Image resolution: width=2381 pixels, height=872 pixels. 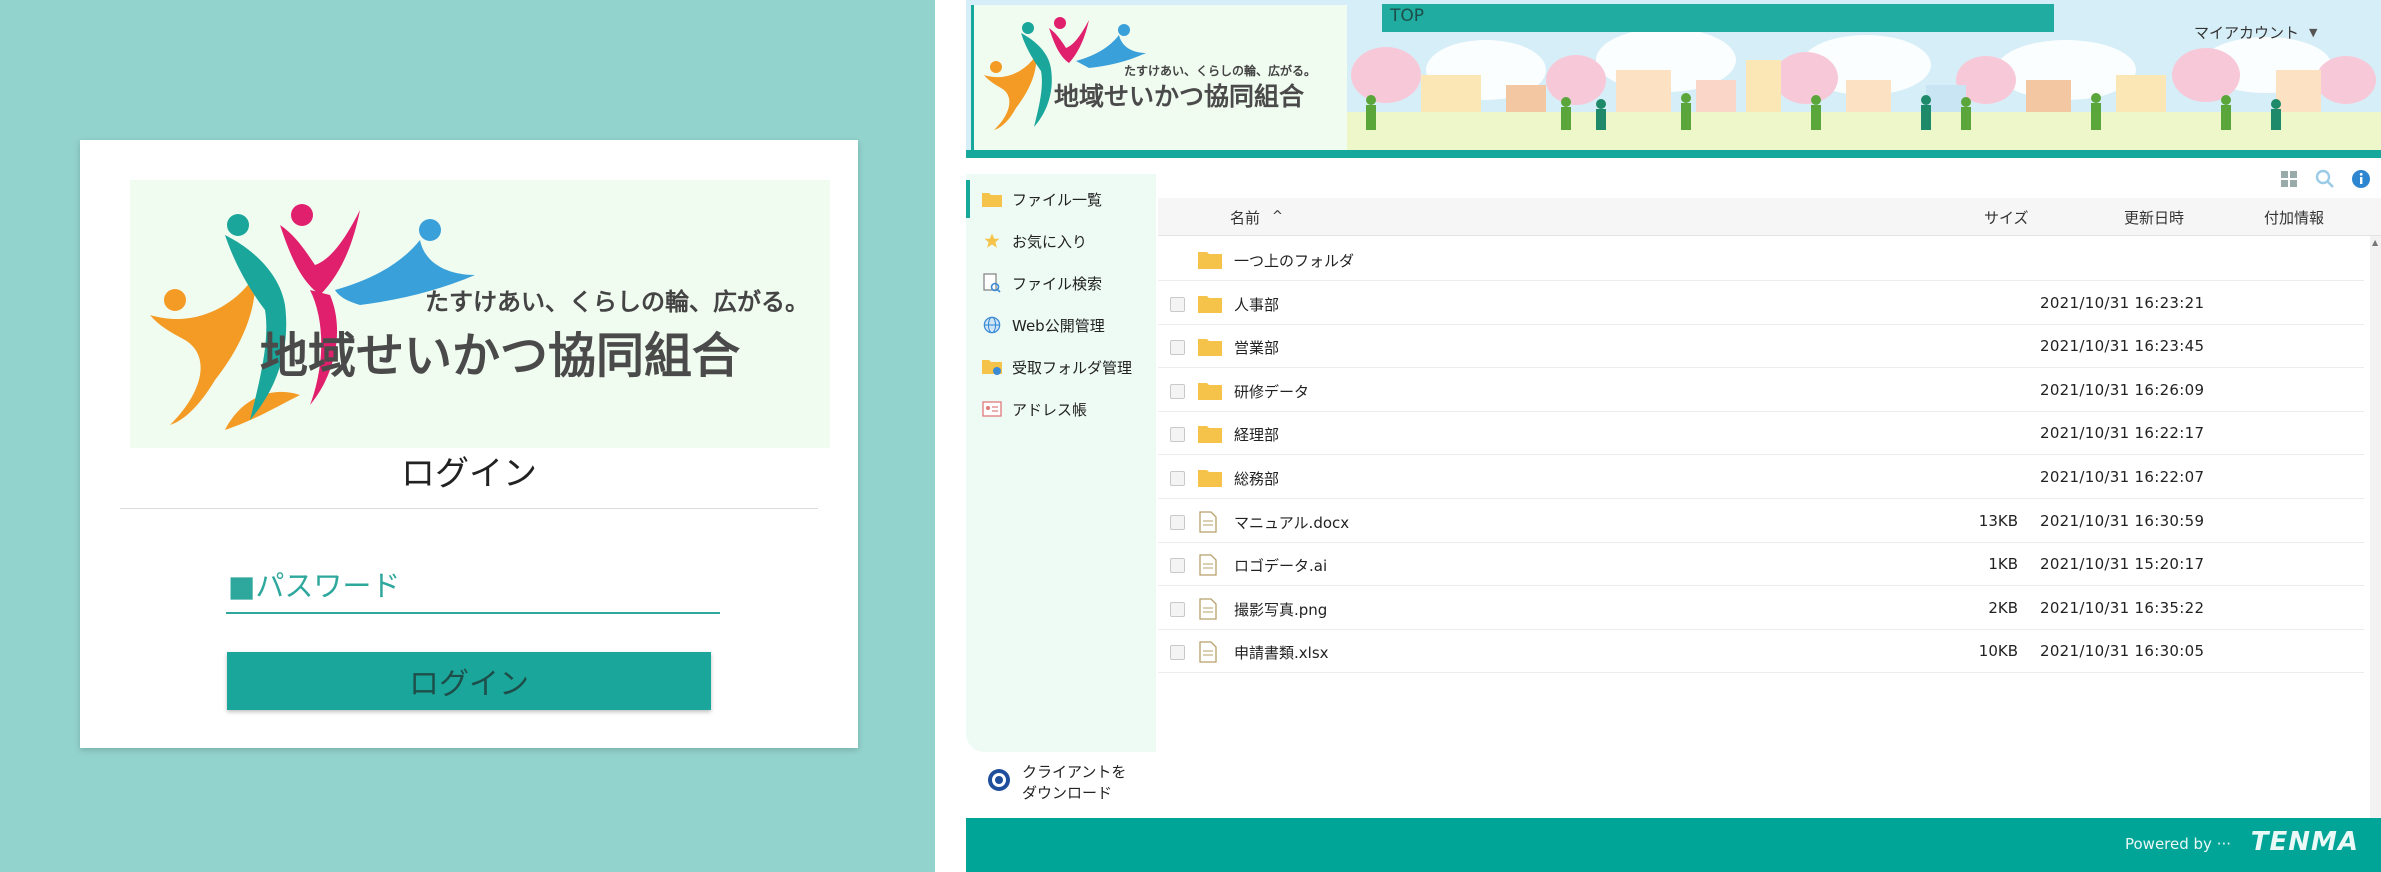 I want to click on globe-icon, so click(x=992, y=325).